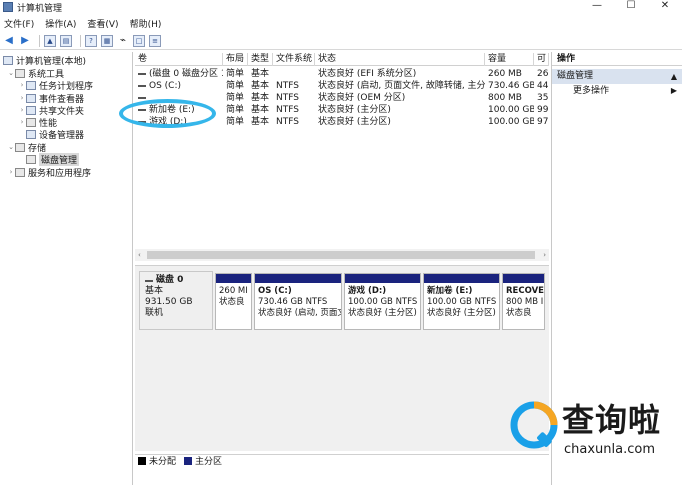  Describe the element at coordinates (298, 301) in the screenshot. I see `partition-block: OS (C:) 730.46 GB NTFS 状态良好 (启动, 页面文` at that location.